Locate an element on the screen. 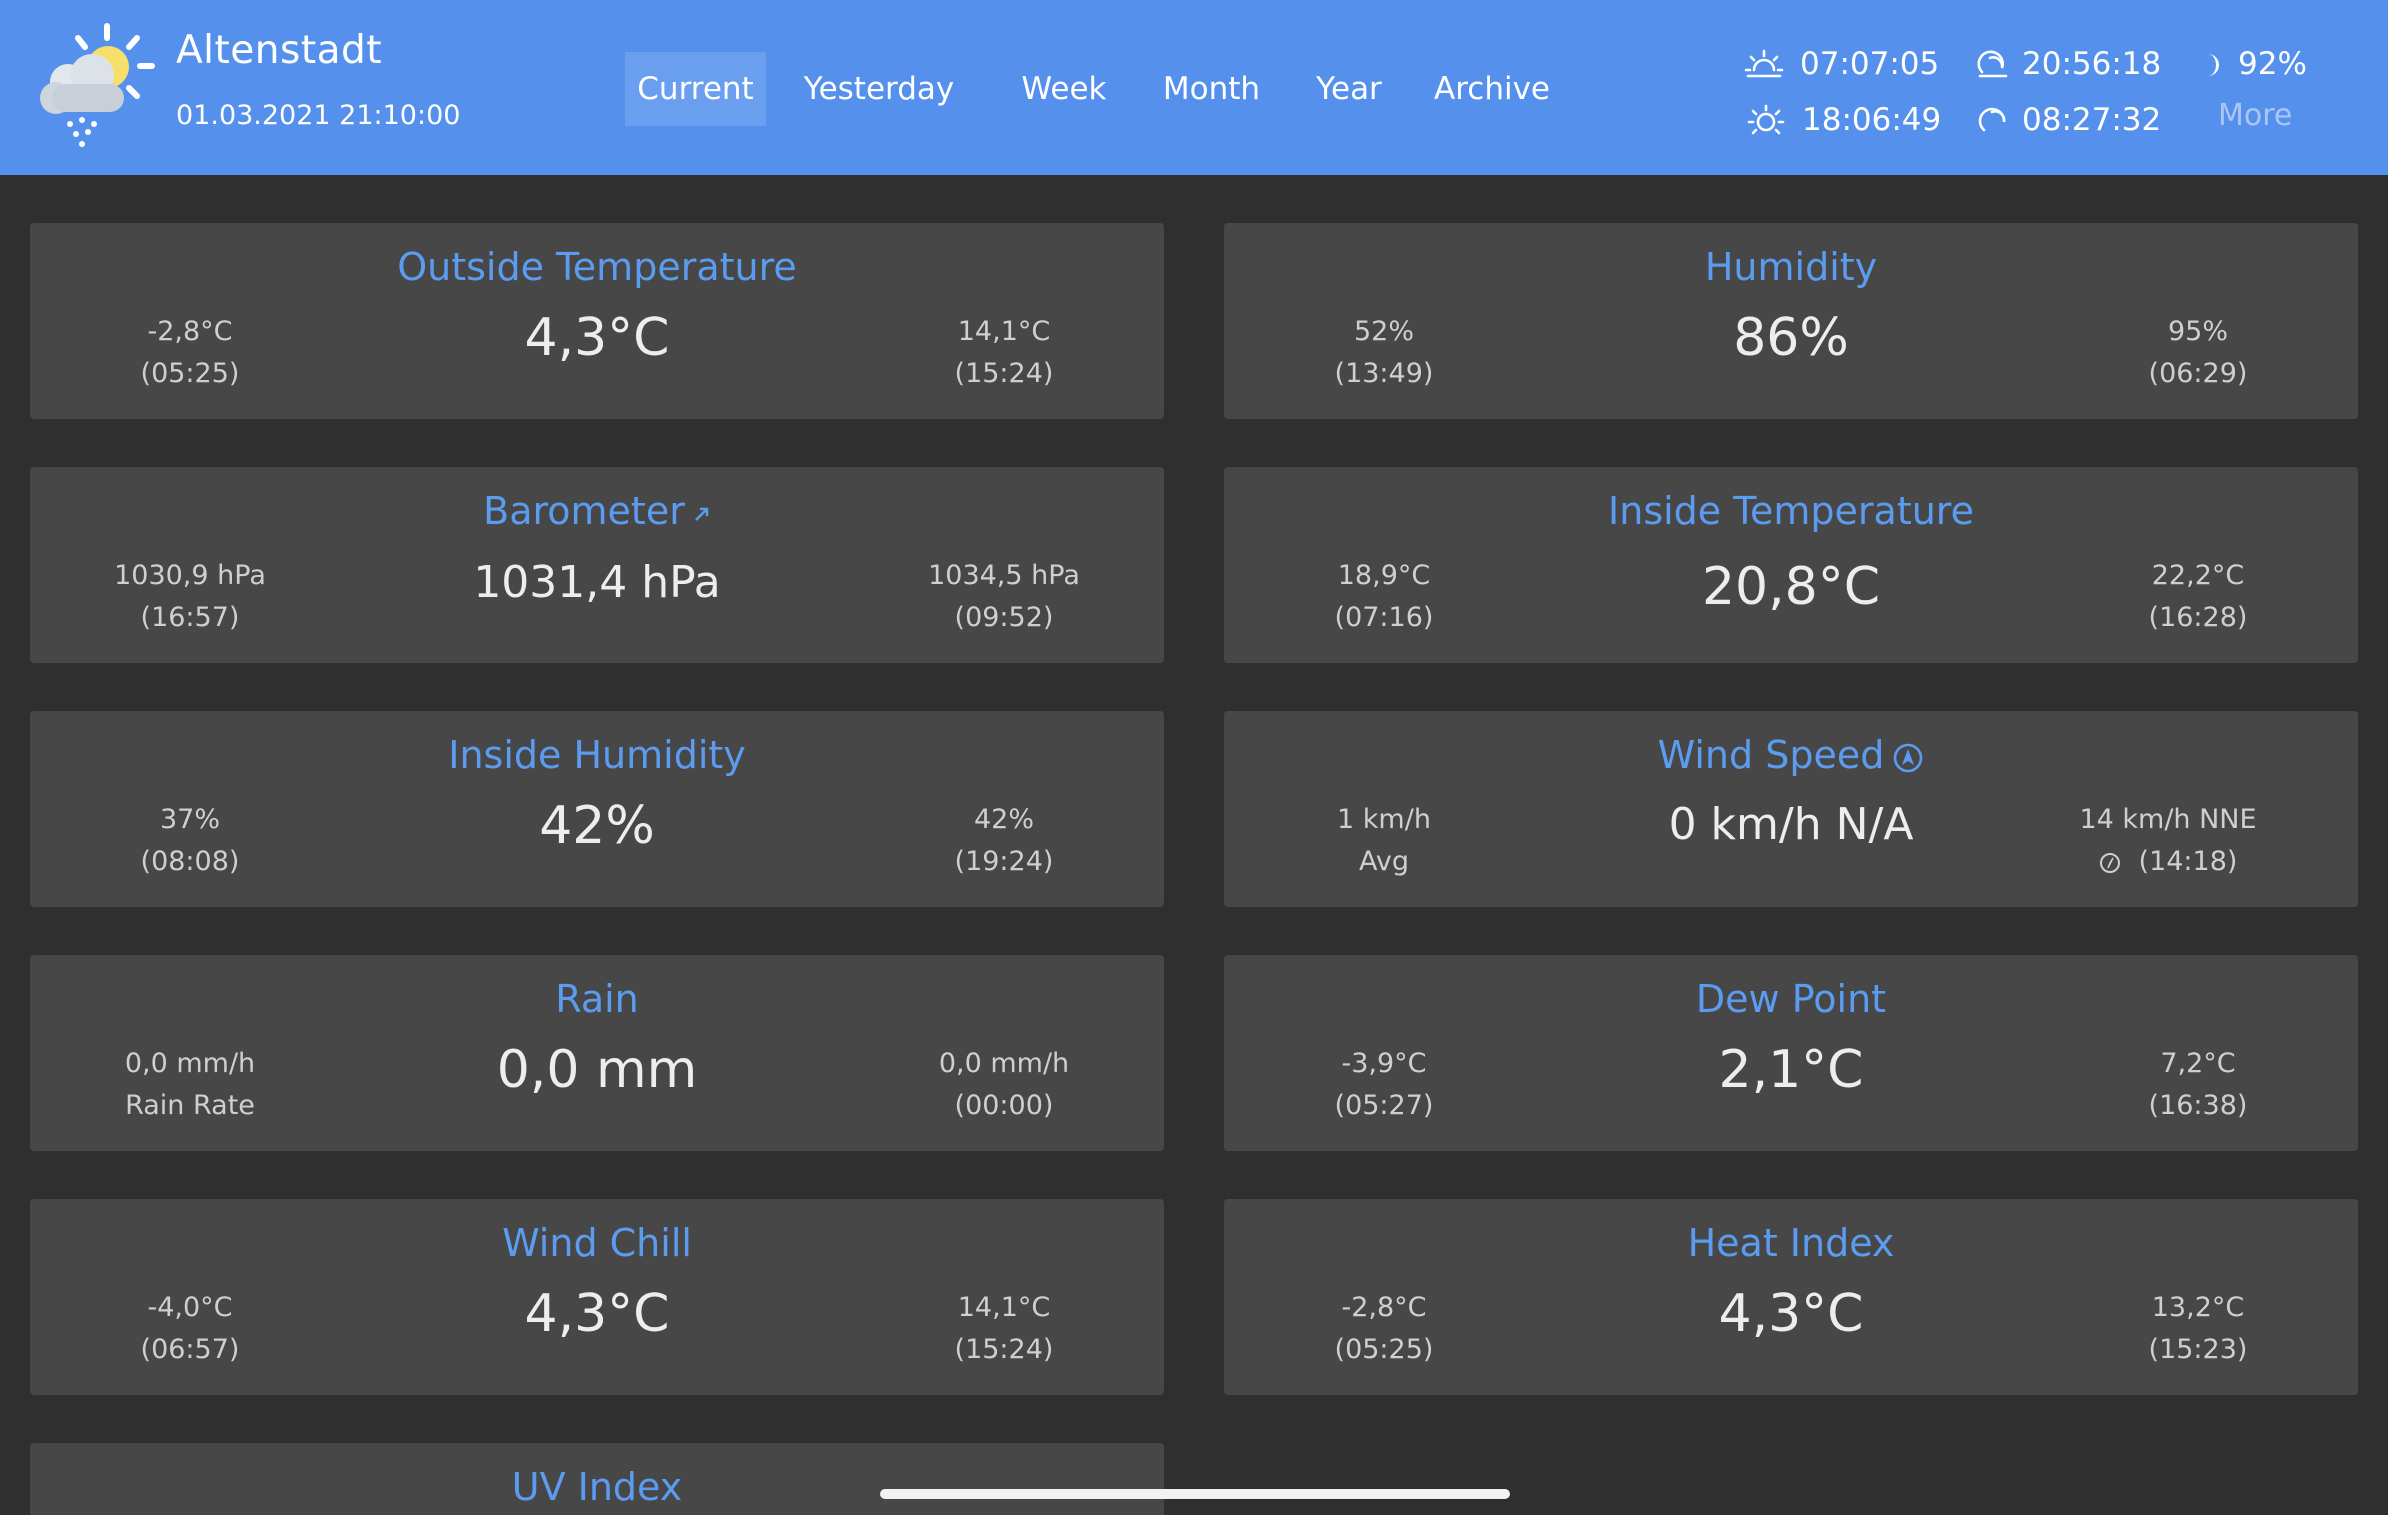  max-value: 42% is located at coordinates (1003, 819).